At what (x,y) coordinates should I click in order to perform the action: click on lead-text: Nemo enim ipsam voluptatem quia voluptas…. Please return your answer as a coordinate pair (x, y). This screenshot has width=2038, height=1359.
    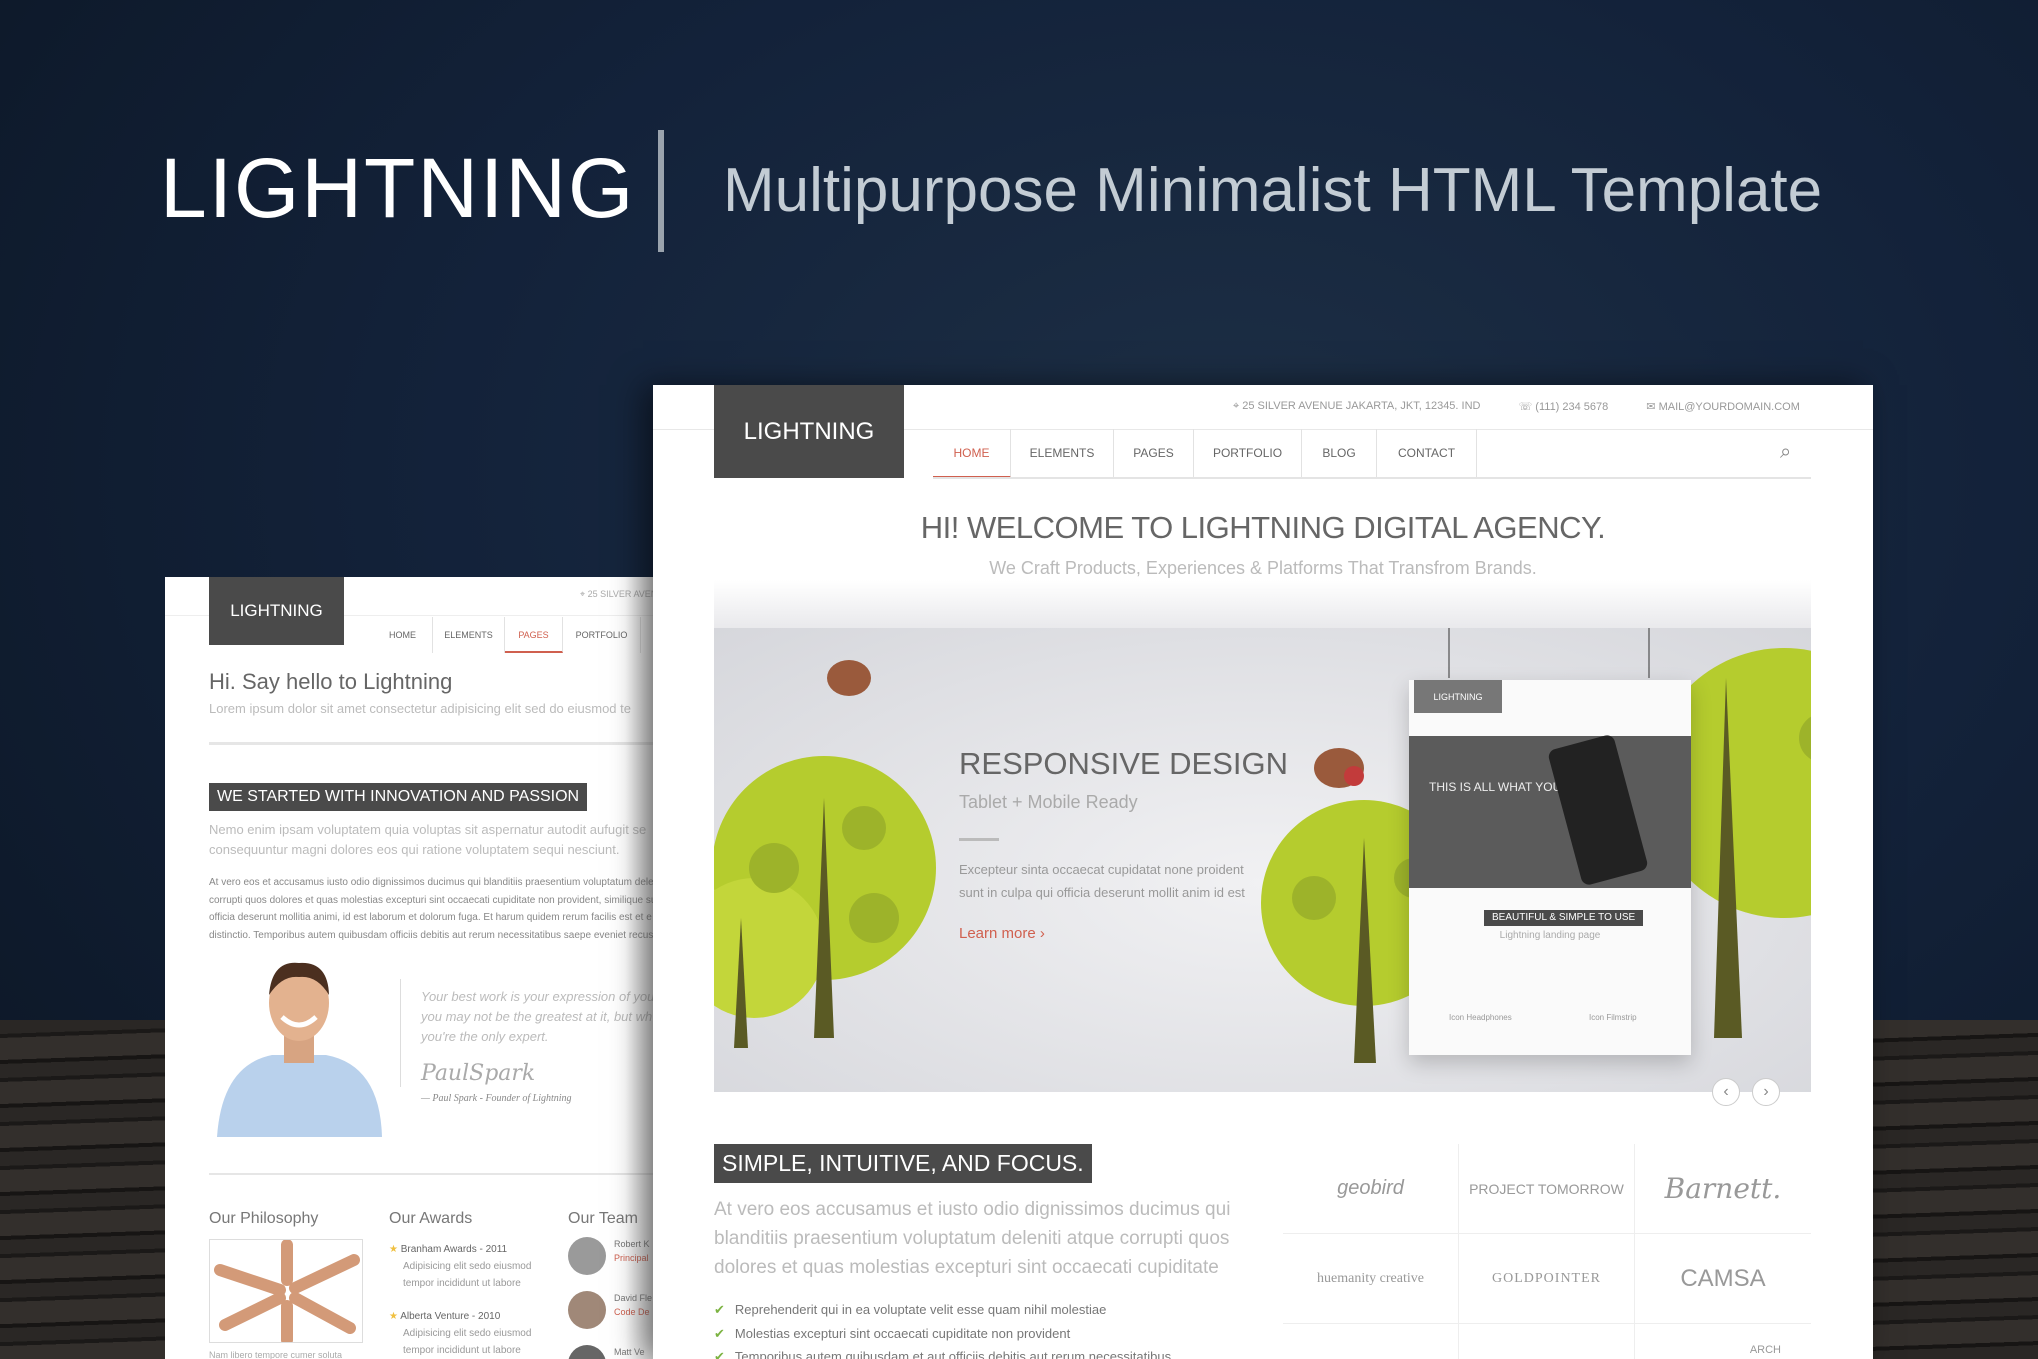
    Looking at the image, I should click on (427, 840).